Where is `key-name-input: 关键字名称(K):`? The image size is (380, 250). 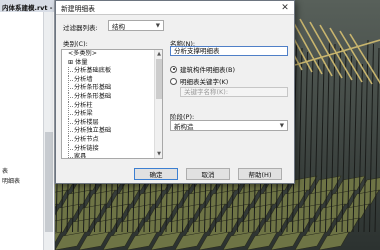
key-name-input: 关键字名称(K): is located at coordinates (234, 92).